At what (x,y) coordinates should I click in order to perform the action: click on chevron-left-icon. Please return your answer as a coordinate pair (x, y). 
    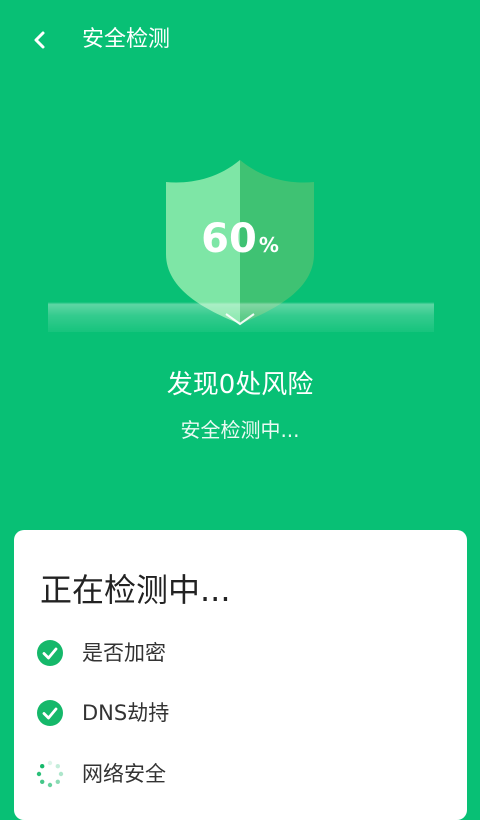
    Looking at the image, I should click on (39, 40).